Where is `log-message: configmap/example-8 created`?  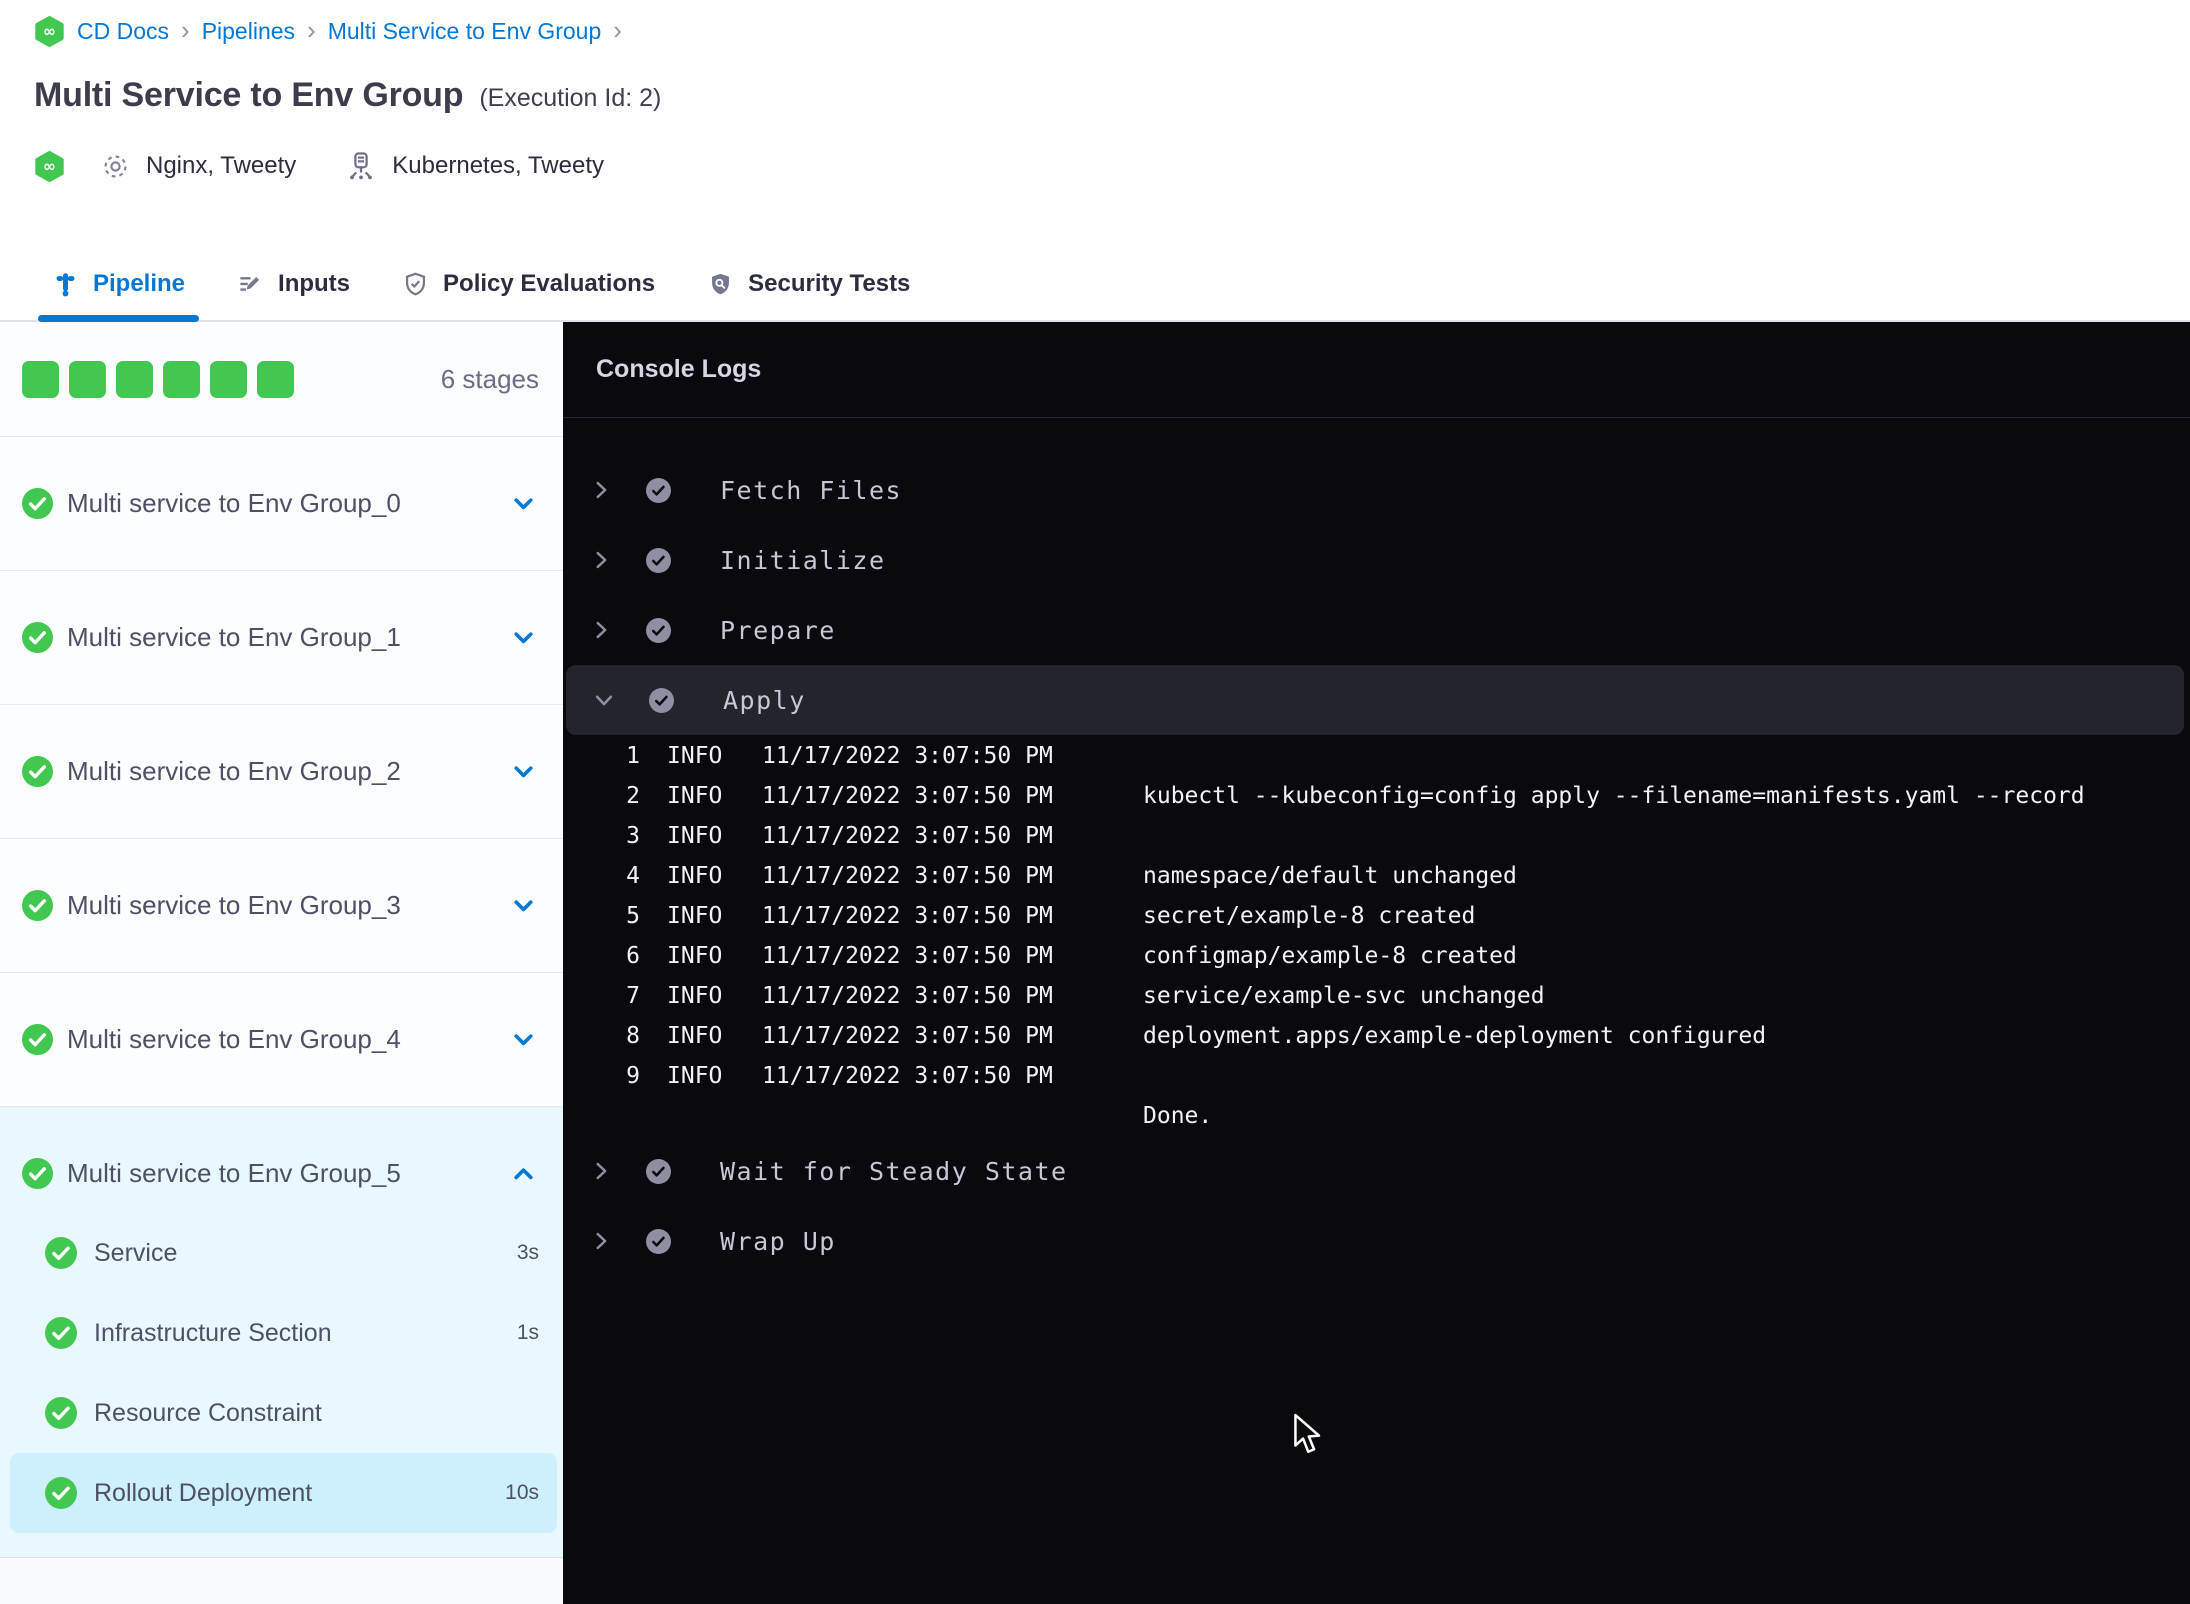
log-message: configmap/example-8 created is located at coordinates (1330, 956).